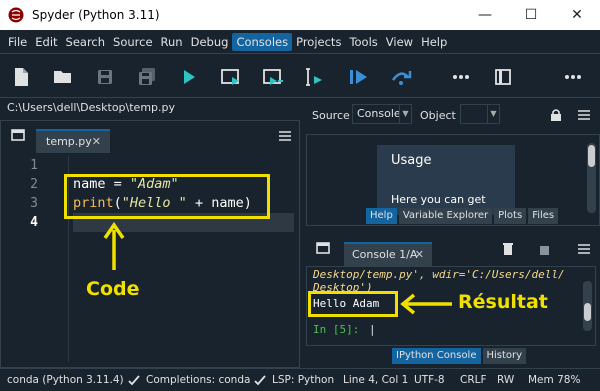 The image size is (600, 391). I want to click on help-scrollbar, so click(591, 178).